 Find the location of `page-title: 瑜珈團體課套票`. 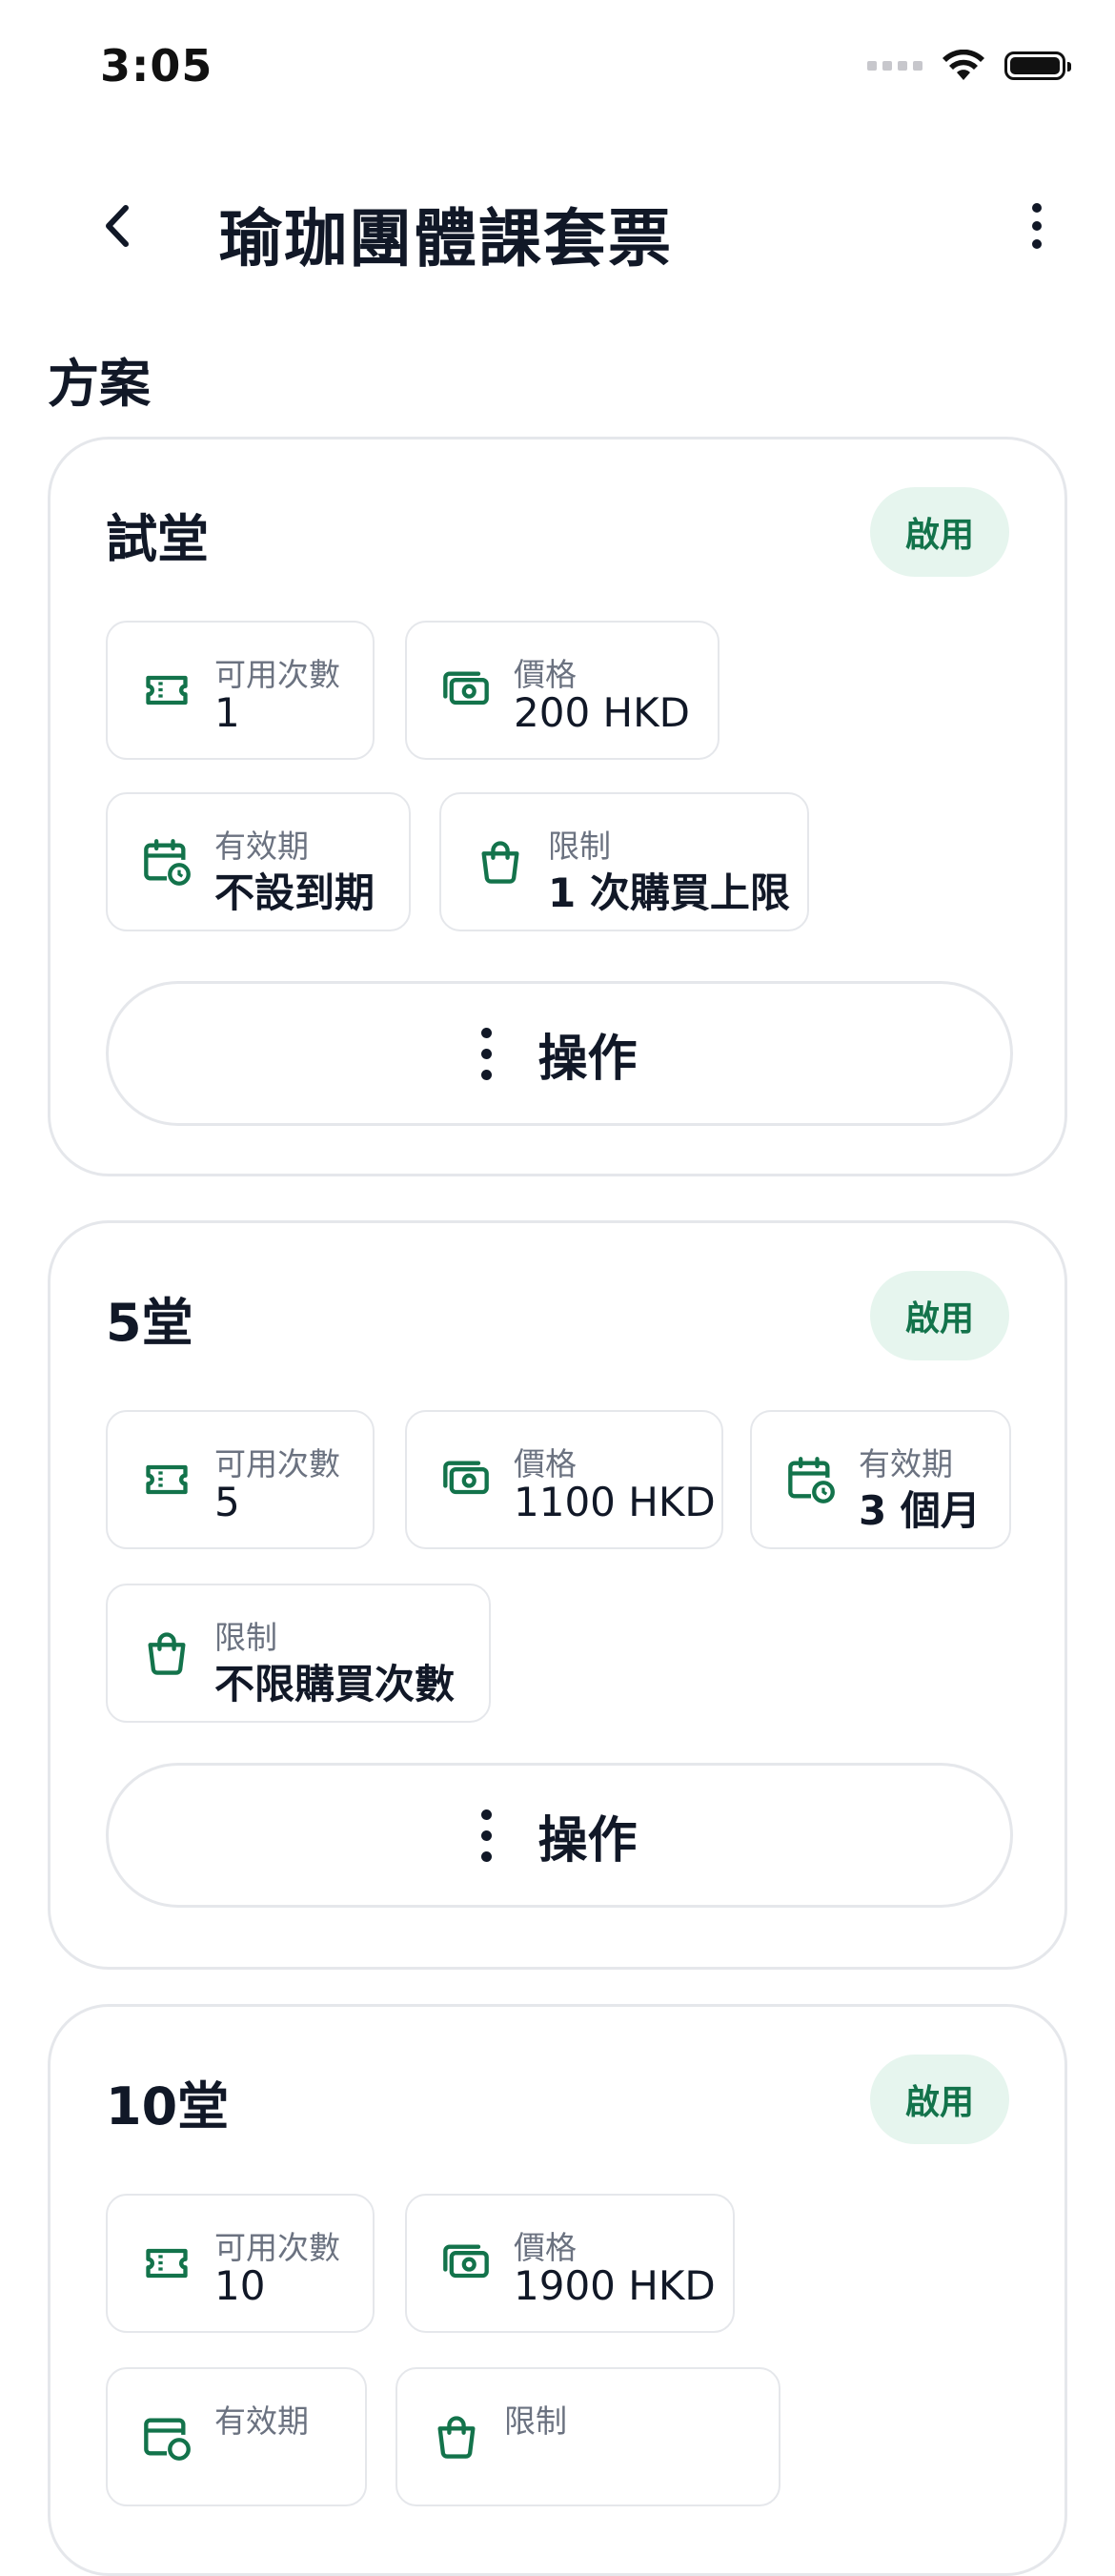

page-title: 瑜珈團體課套票 is located at coordinates (446, 239).